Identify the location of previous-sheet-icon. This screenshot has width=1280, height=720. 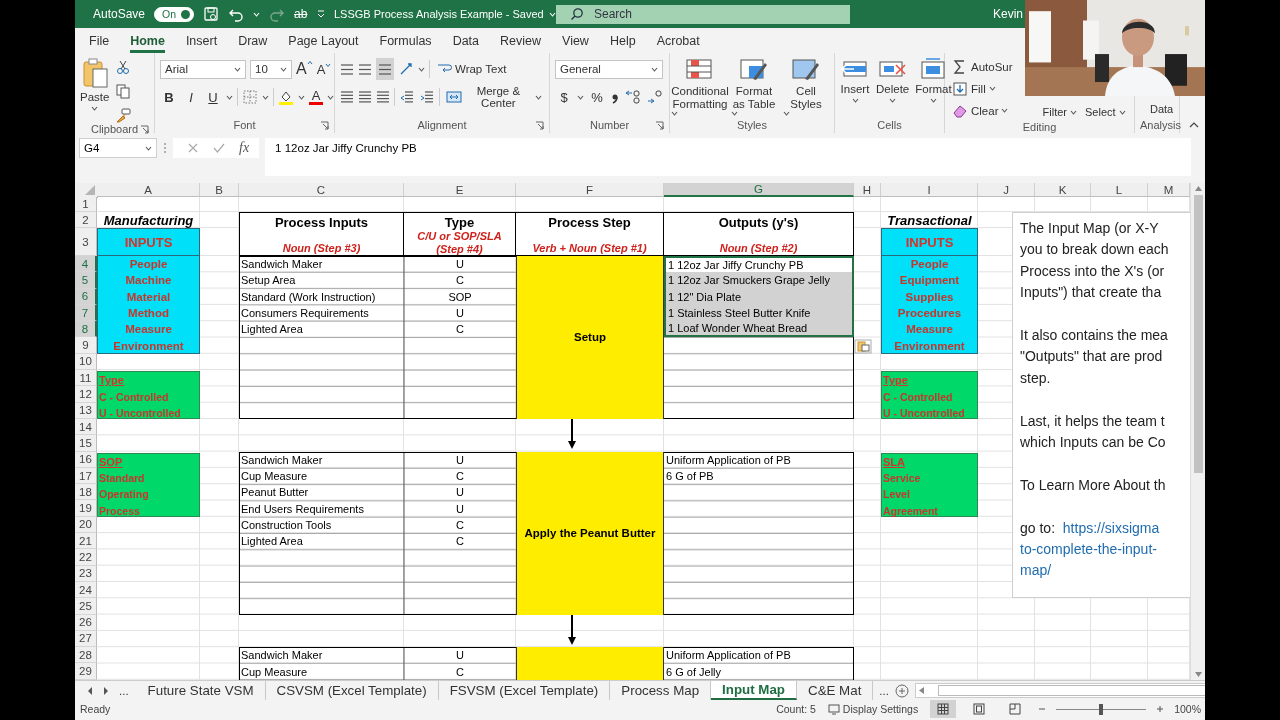
(90, 690).